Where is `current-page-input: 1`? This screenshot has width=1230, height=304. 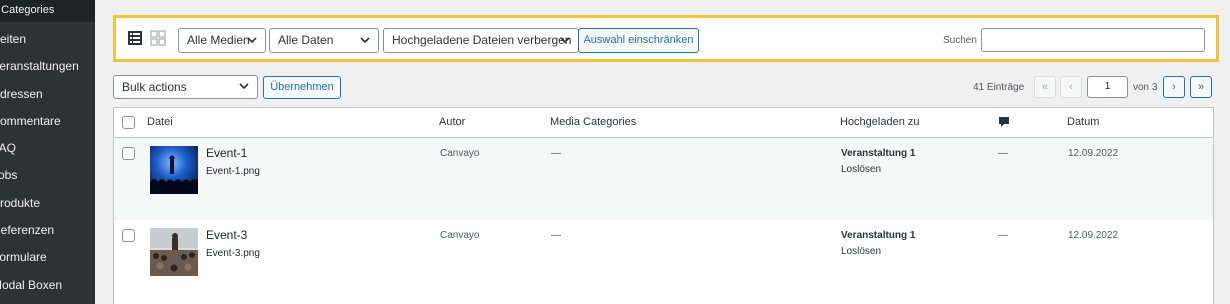 current-page-input: 1 is located at coordinates (1107, 87).